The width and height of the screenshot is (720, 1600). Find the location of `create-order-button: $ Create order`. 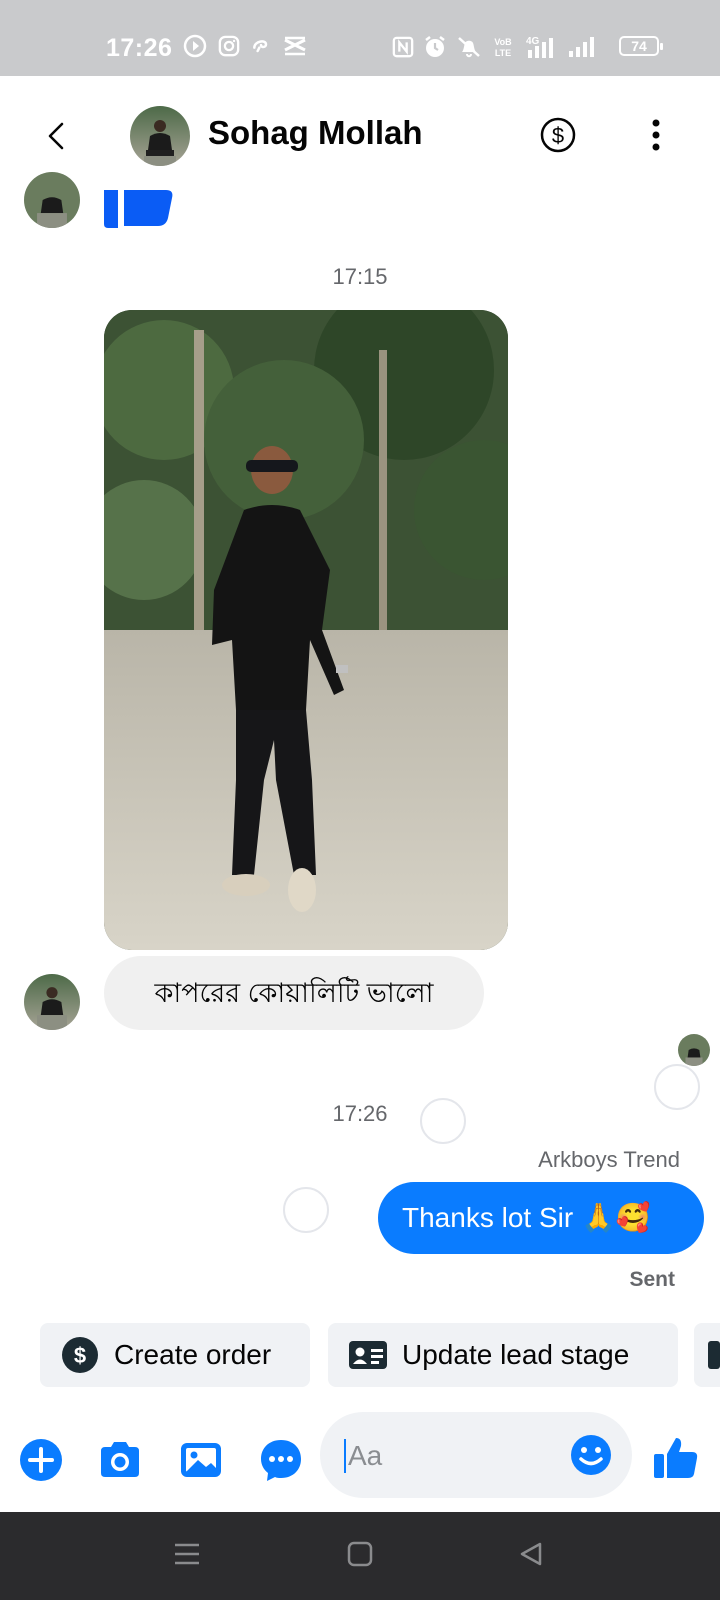

create-order-button: $ Create order is located at coordinates (175, 1355).